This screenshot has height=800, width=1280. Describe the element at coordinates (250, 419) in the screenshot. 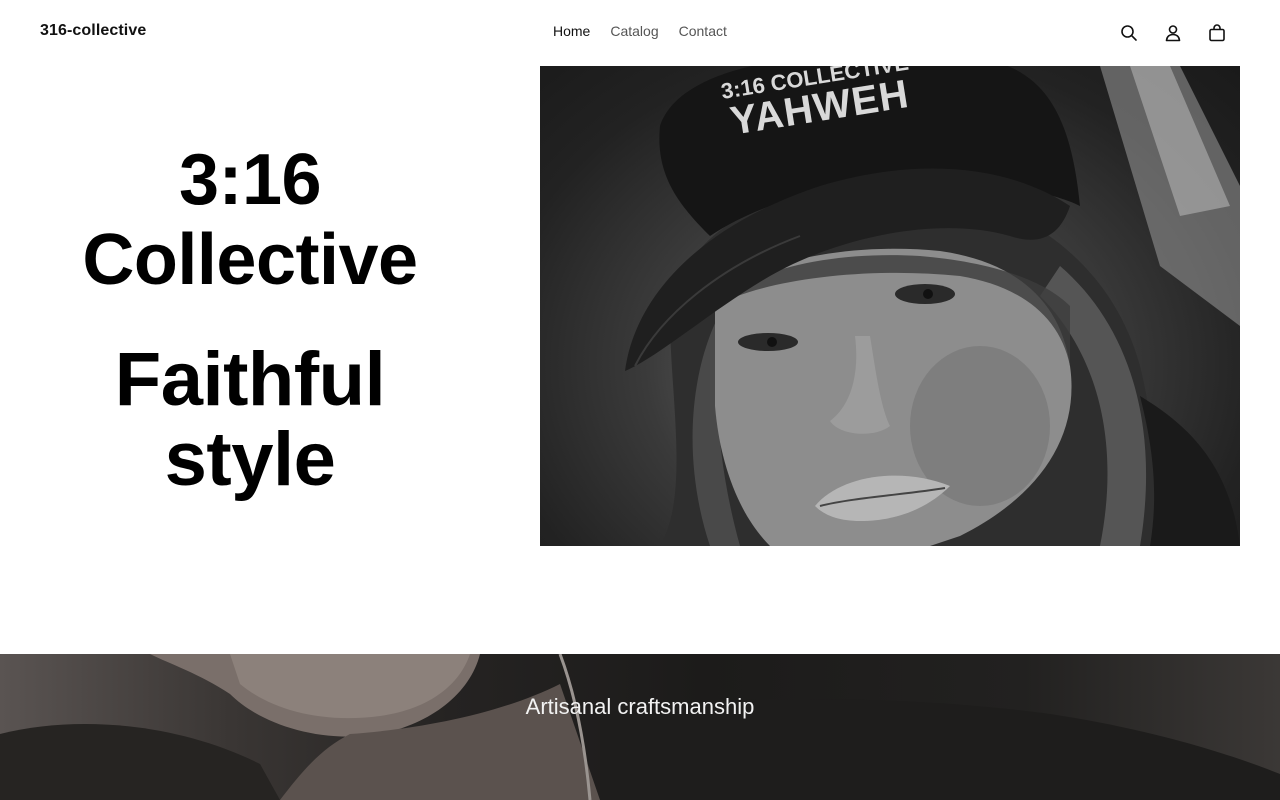

I see `hero-subtitle: Faithful style` at that location.